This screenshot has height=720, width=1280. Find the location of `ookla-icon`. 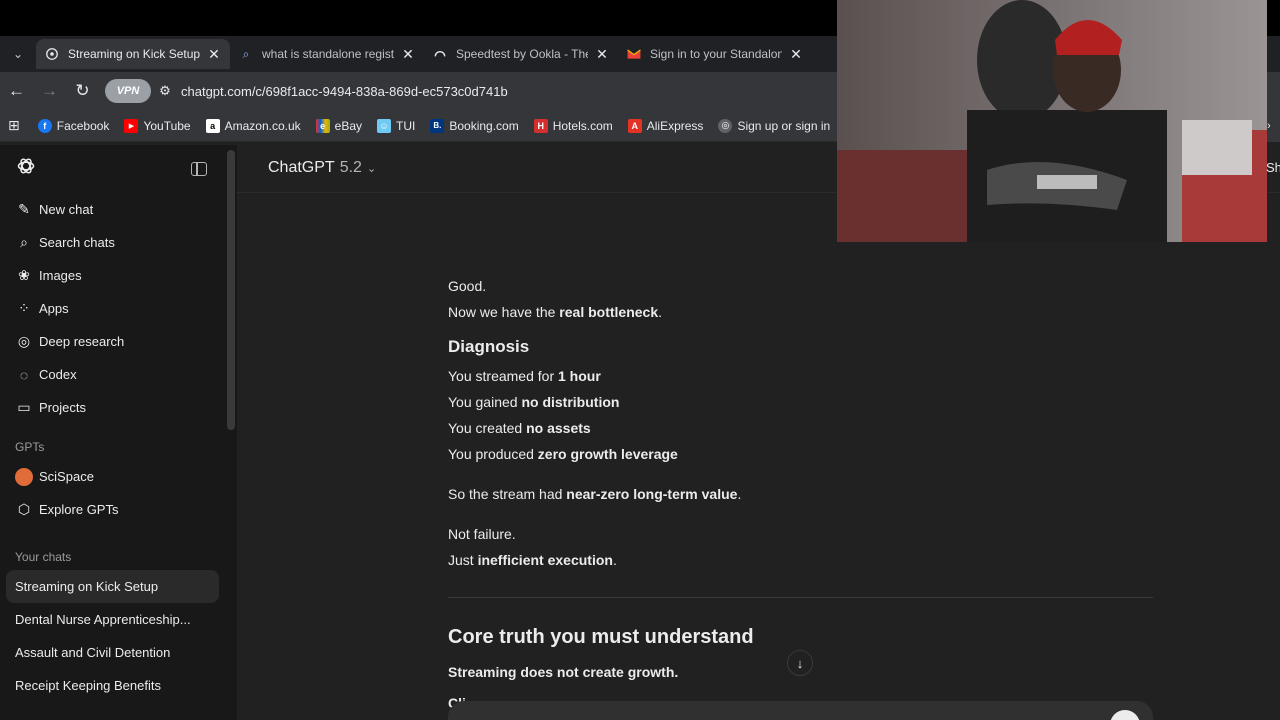

ookla-icon is located at coordinates (440, 54).